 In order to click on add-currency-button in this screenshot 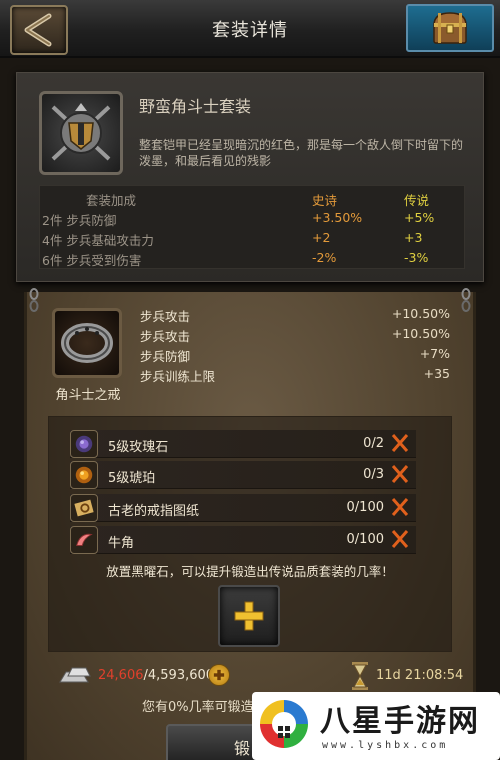, I will do `click(219, 675)`.